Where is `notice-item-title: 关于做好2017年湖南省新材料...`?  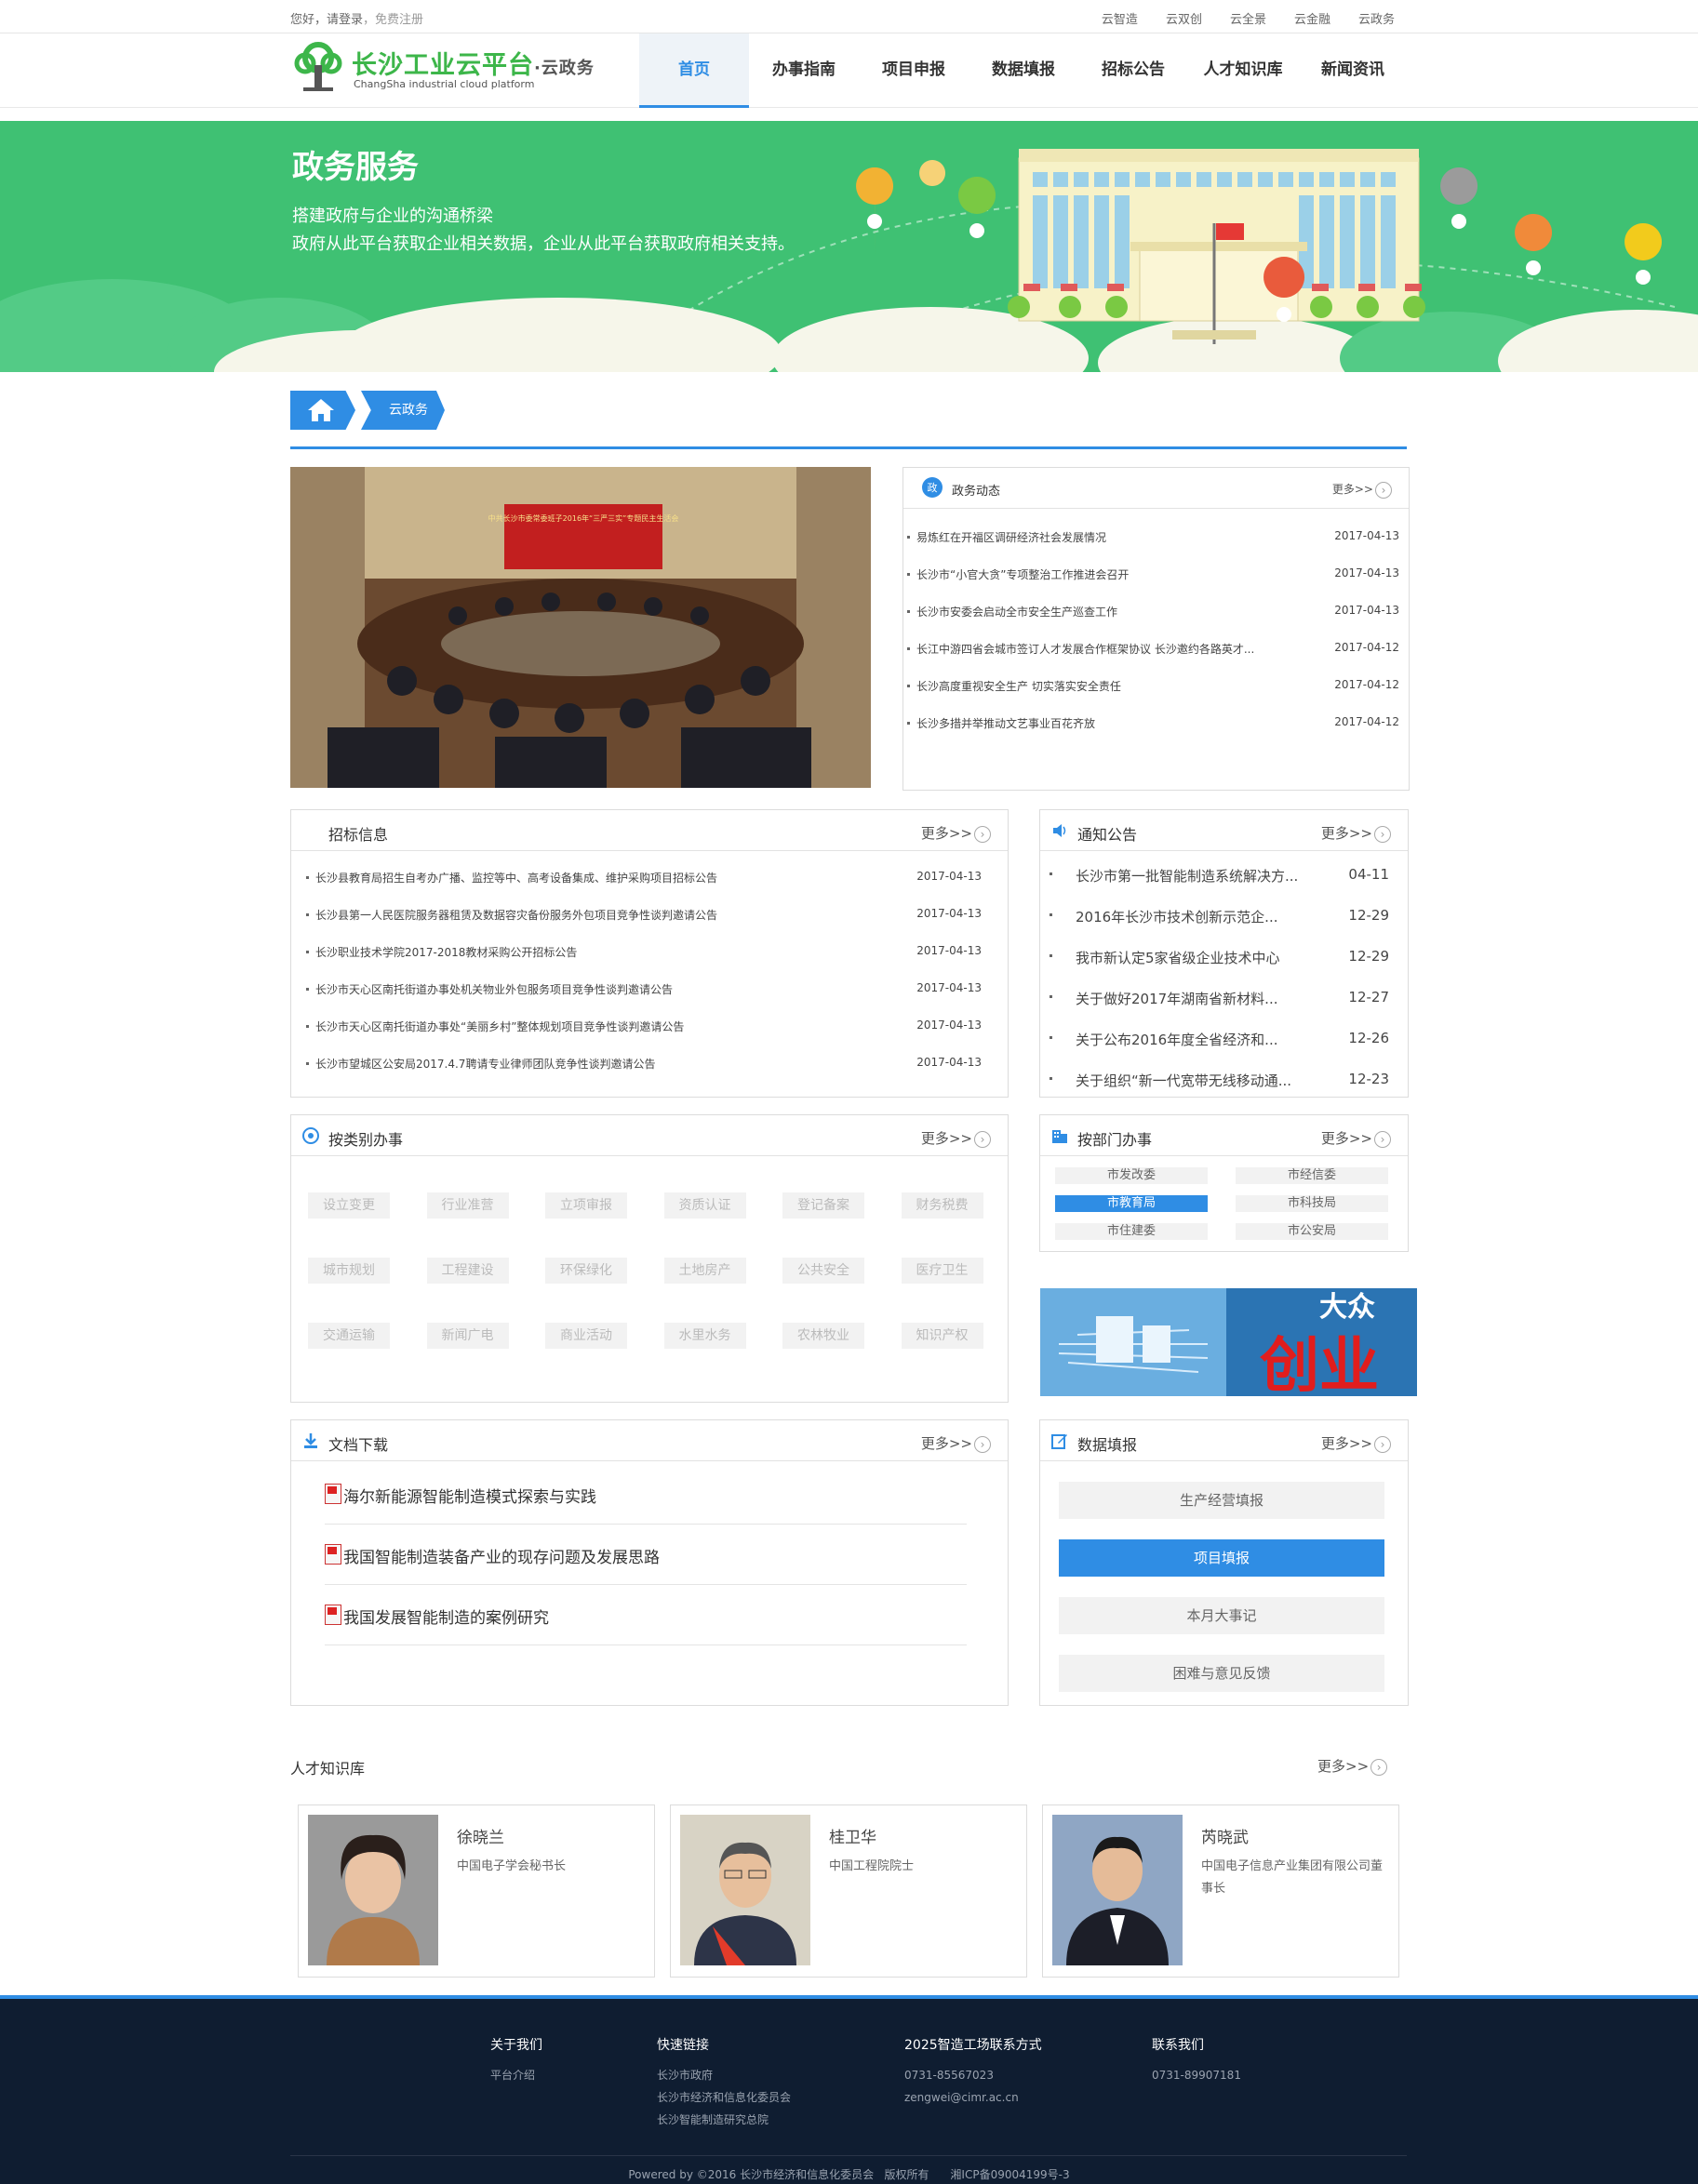
notice-item-title: 关于做好2017年湖南省新材料... is located at coordinates (1177, 998).